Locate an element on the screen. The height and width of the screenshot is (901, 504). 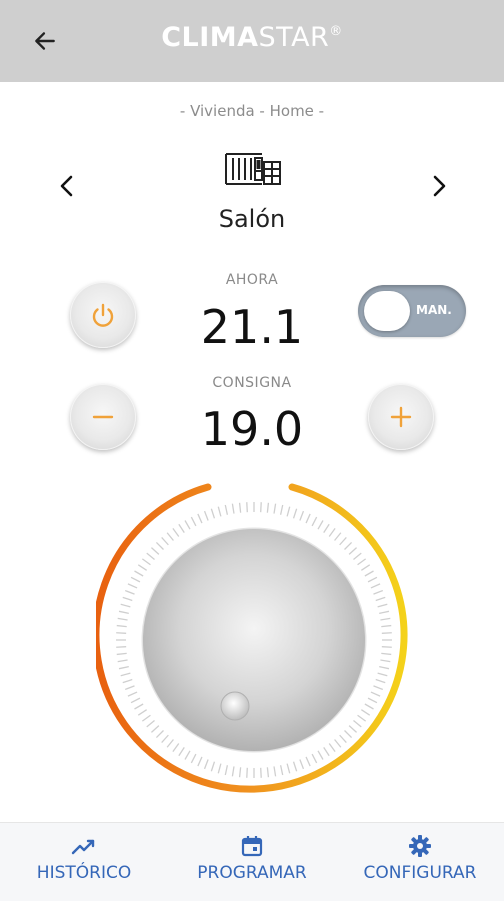
power-icon is located at coordinates (103, 315).